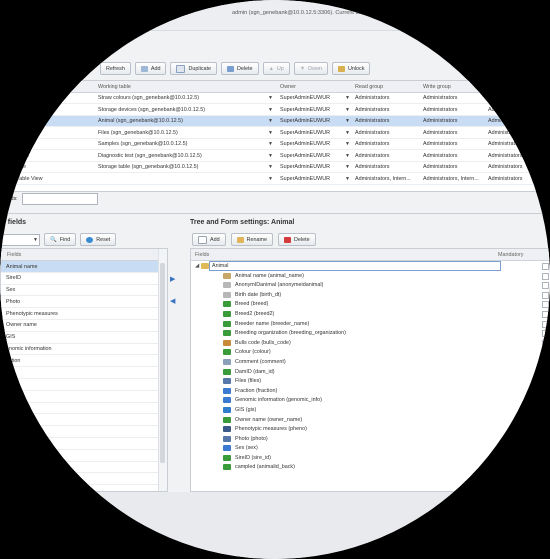  I want to click on tree-item: Breed2 (breed2), so click(370, 314).